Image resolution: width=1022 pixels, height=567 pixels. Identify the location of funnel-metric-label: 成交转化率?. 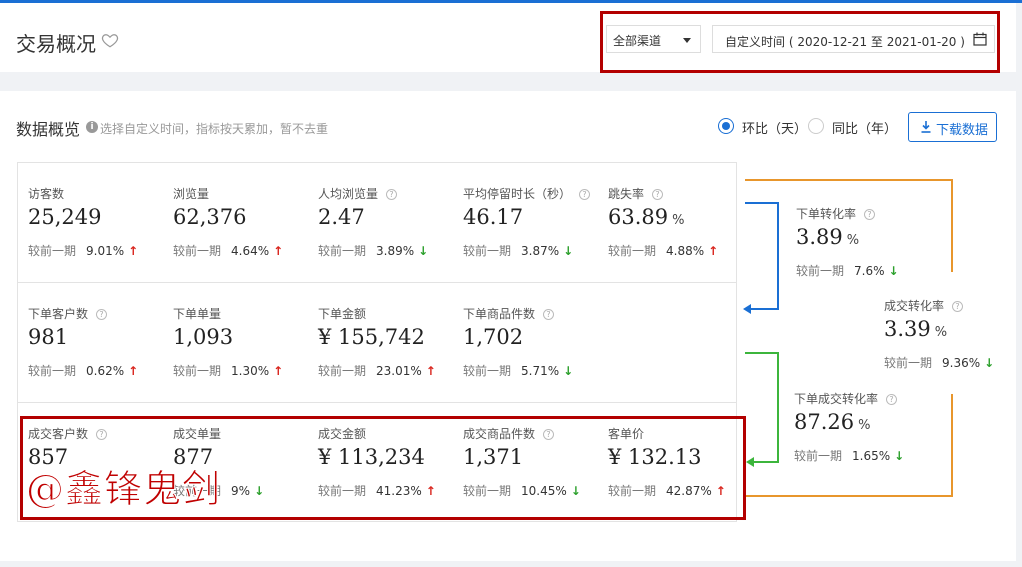
(924, 305).